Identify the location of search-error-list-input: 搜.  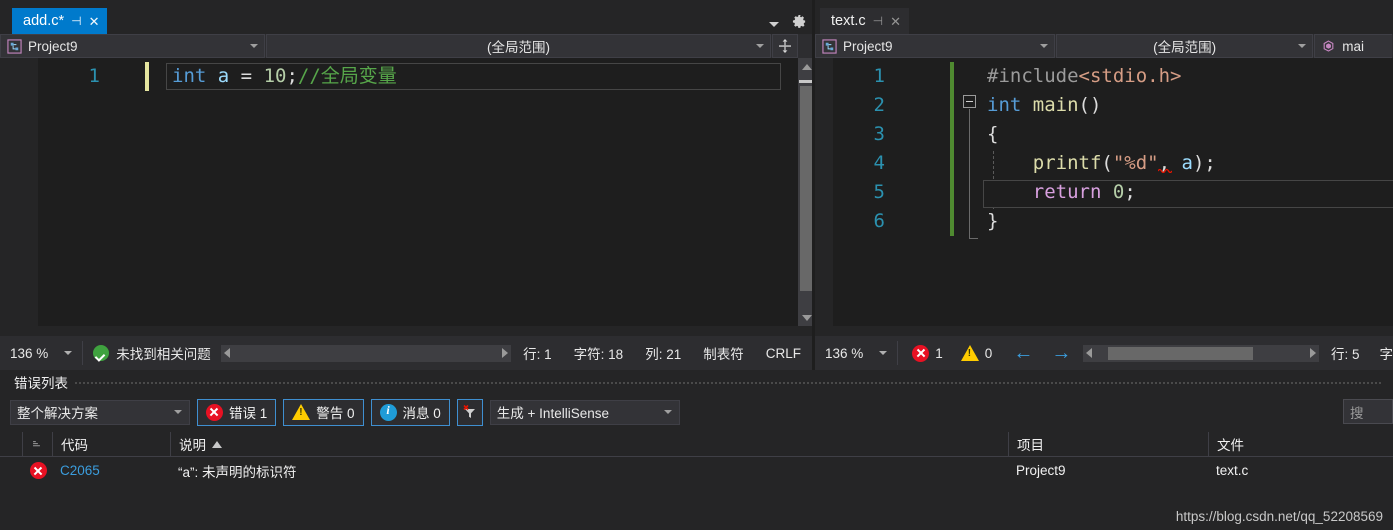
(1368, 411).